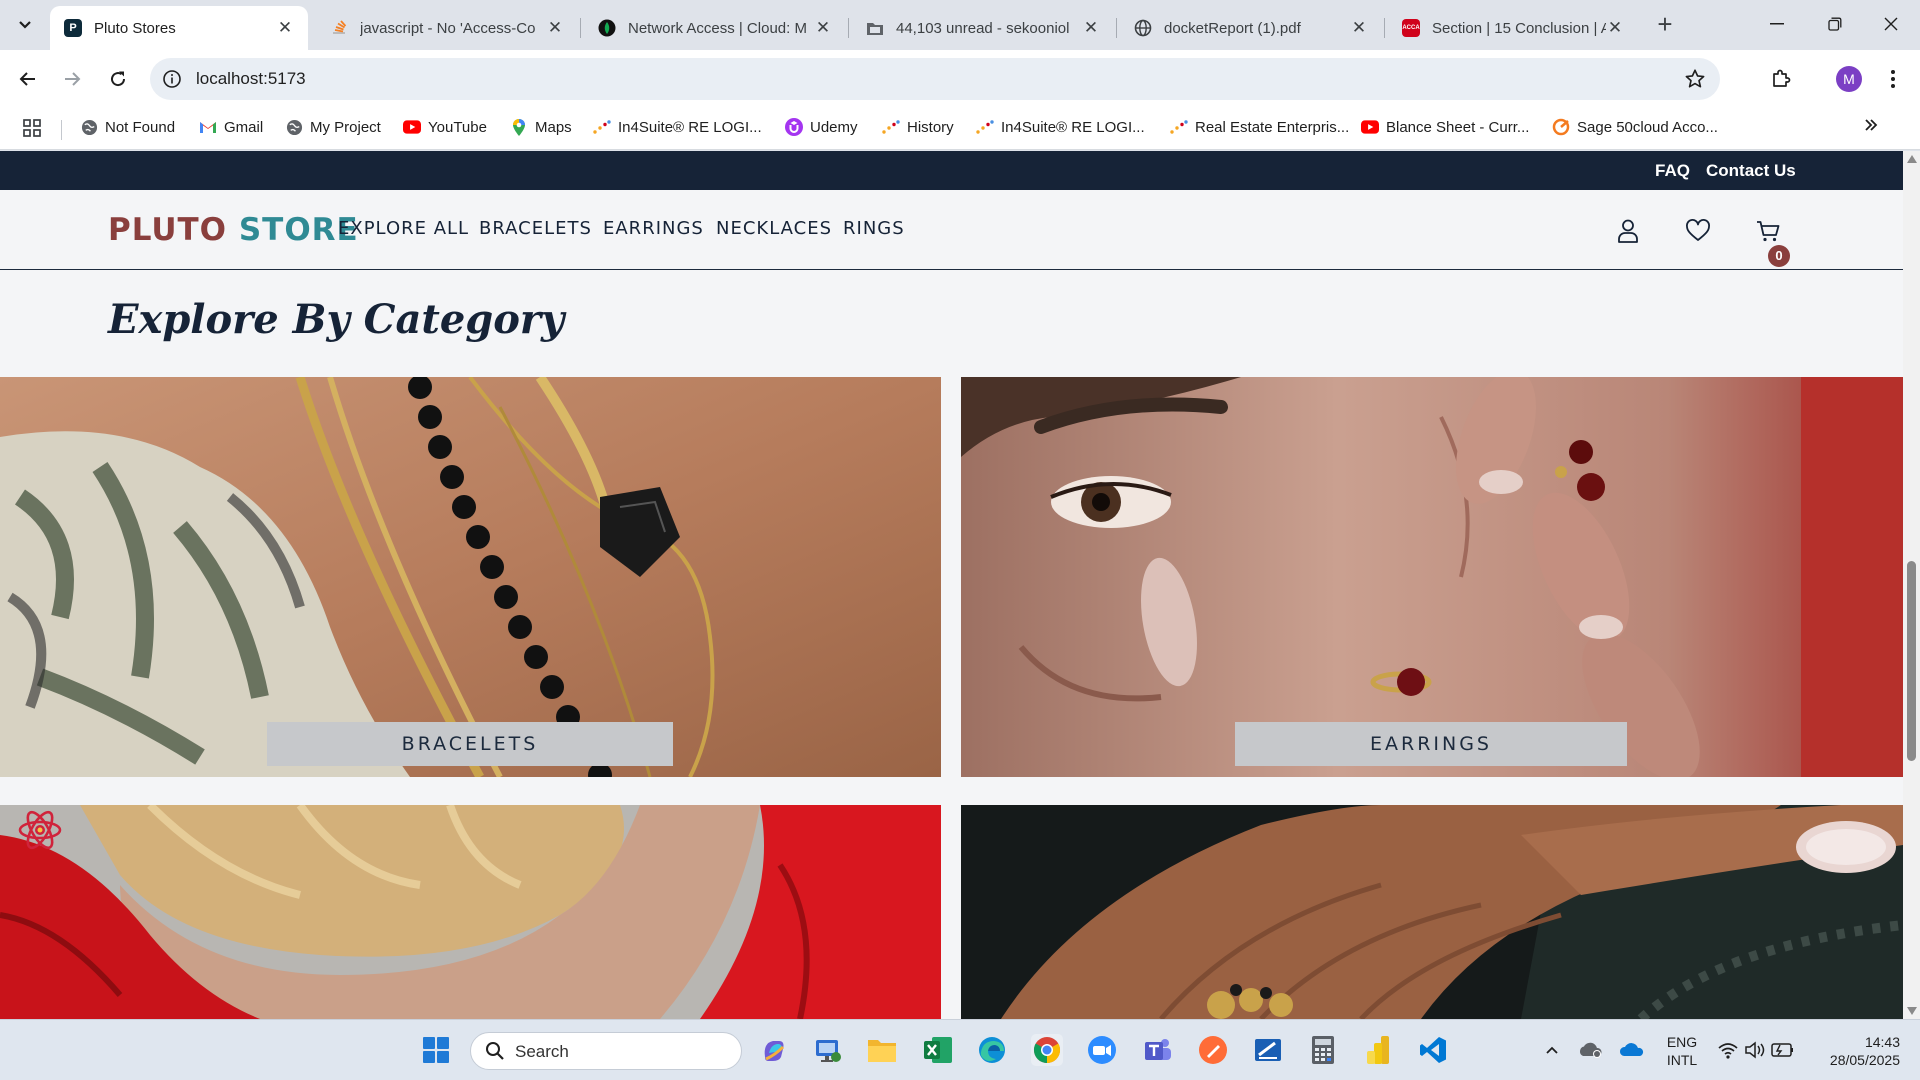  I want to click on cart-button, so click(1768, 231).